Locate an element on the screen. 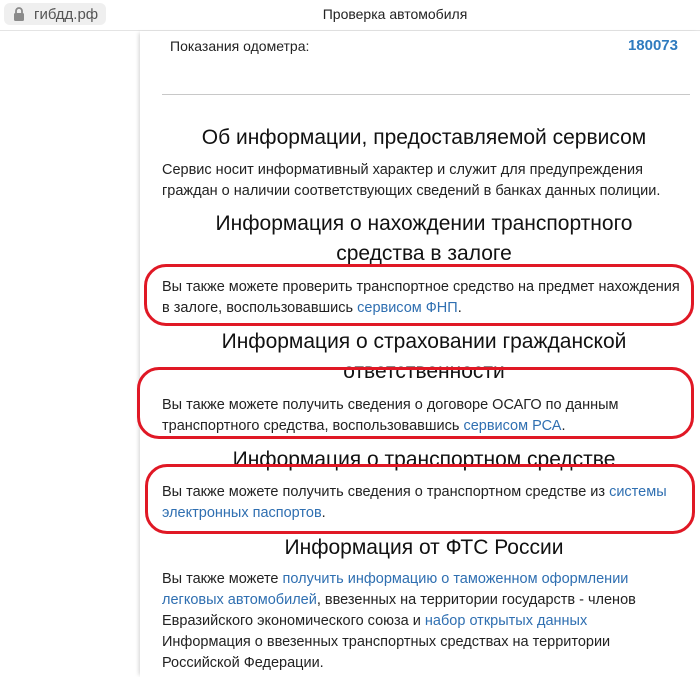 Image resolution: width=700 pixels, height=677 pixels. highlight-box-insurance is located at coordinates (415, 403).